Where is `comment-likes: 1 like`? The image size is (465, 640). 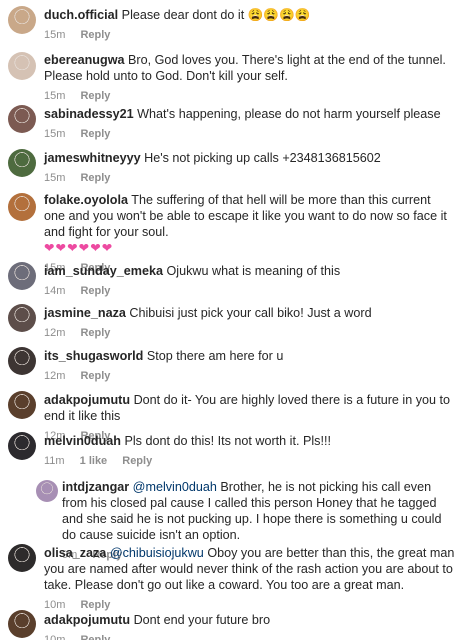
comment-likes: 1 like is located at coordinates (94, 461).